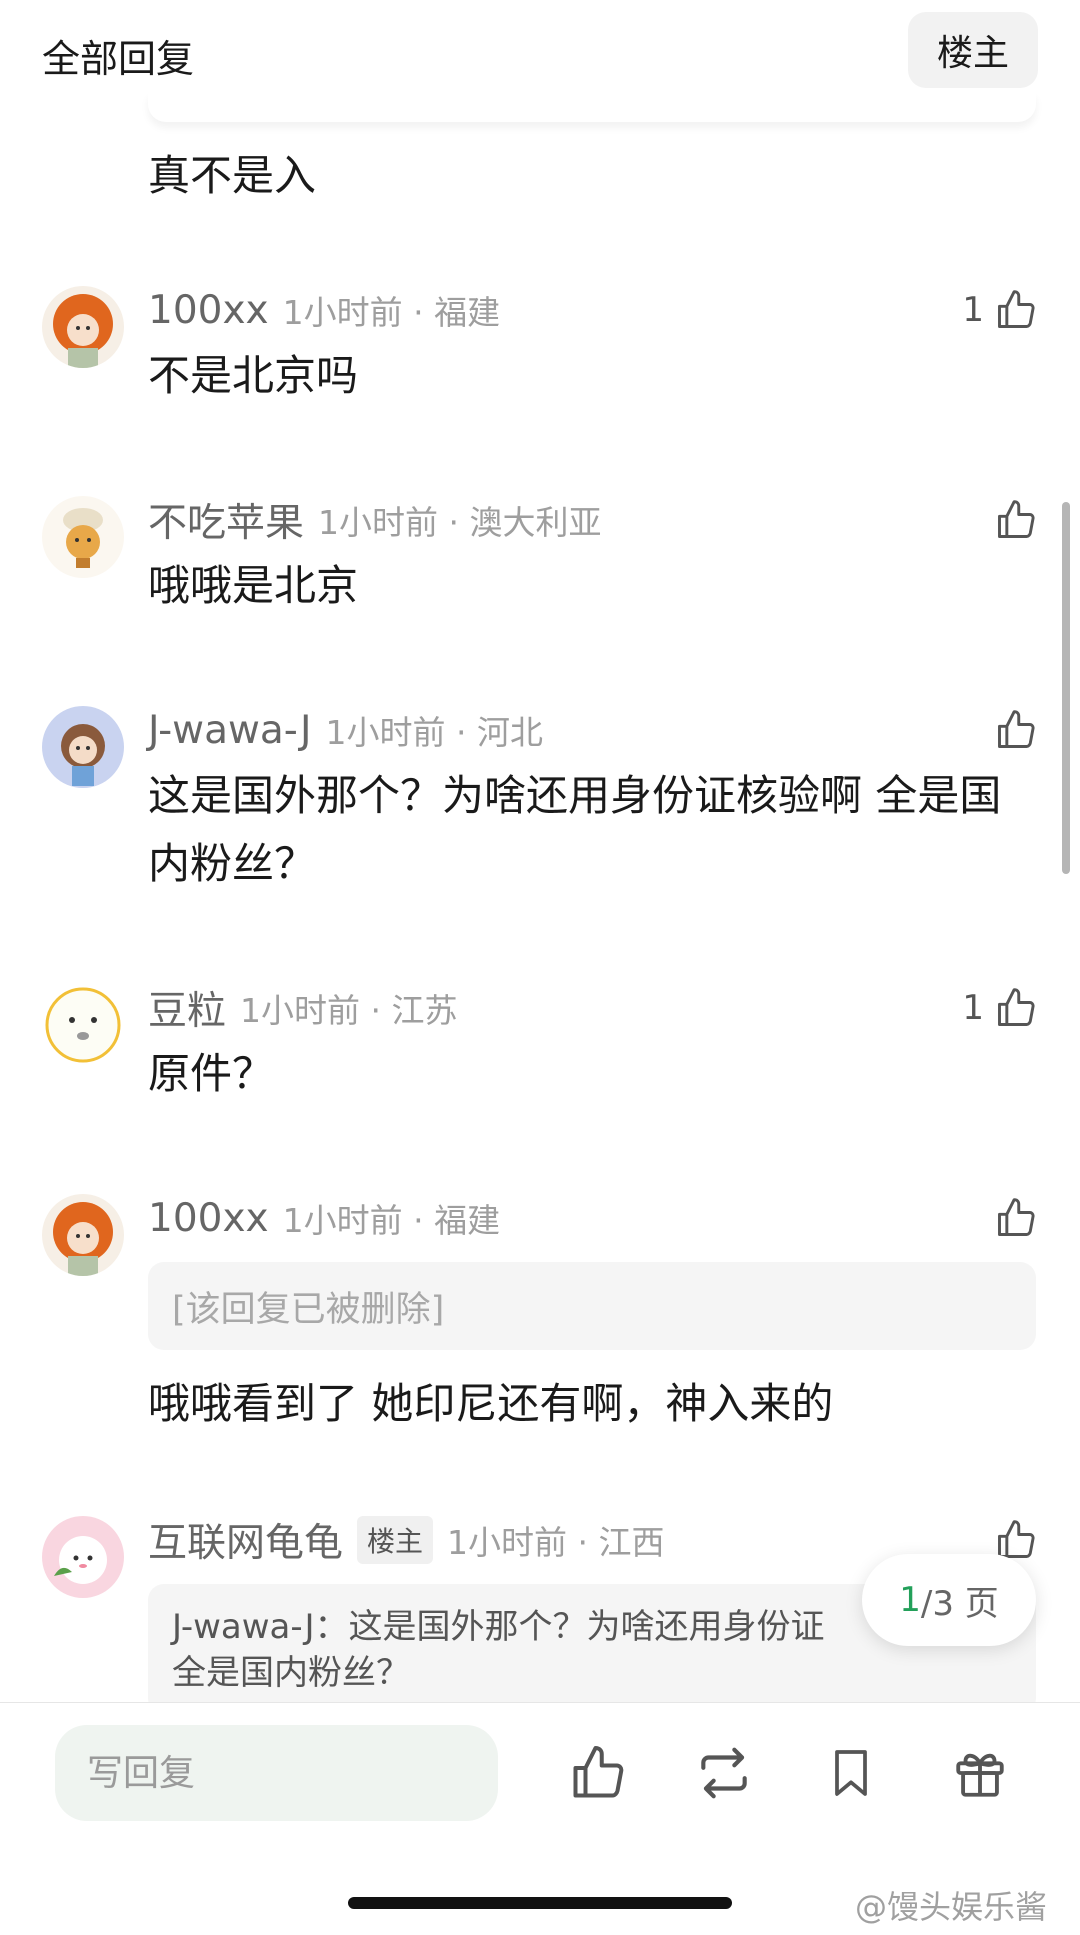 Image resolution: width=1080 pixels, height=1935 pixels. What do you see at coordinates (951, 1907) in the screenshot?
I see `watermark: @馒头娱乐酱` at bounding box center [951, 1907].